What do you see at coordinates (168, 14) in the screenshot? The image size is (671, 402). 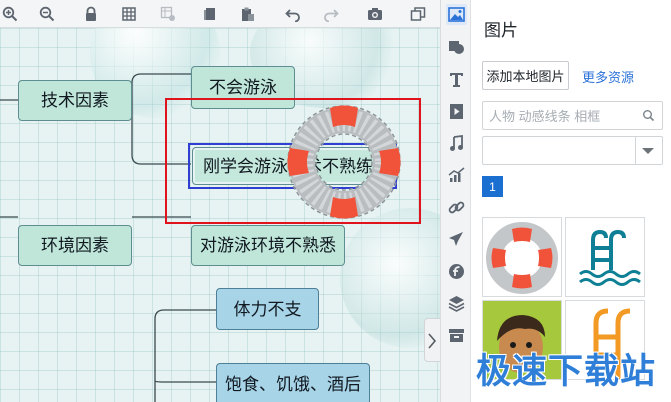 I see `grid-settings-icon` at bounding box center [168, 14].